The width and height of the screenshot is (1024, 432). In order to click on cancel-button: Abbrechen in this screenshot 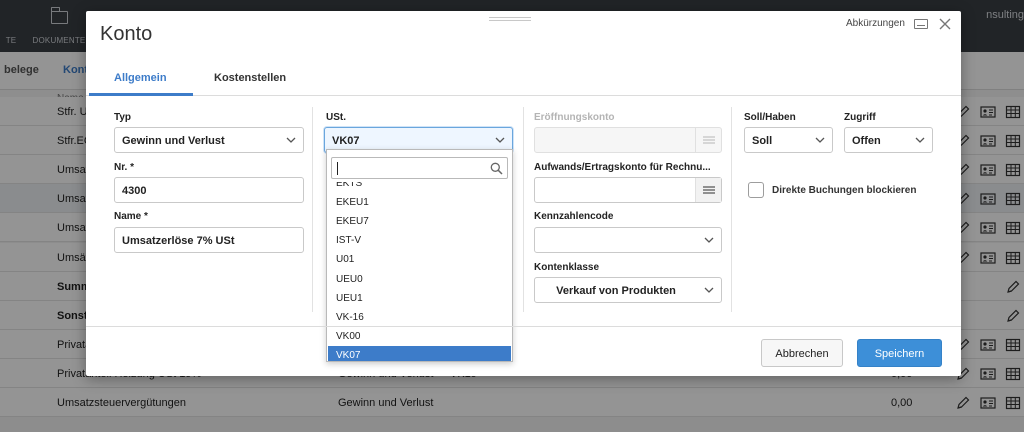, I will do `click(802, 353)`.